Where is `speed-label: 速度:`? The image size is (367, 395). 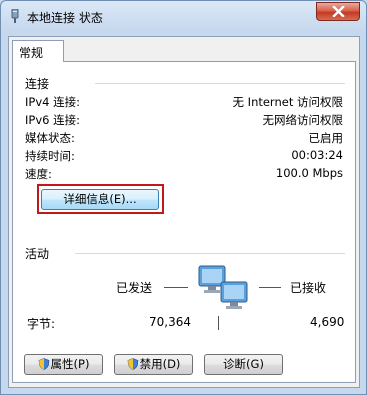 speed-label: 速度: is located at coordinates (38, 174).